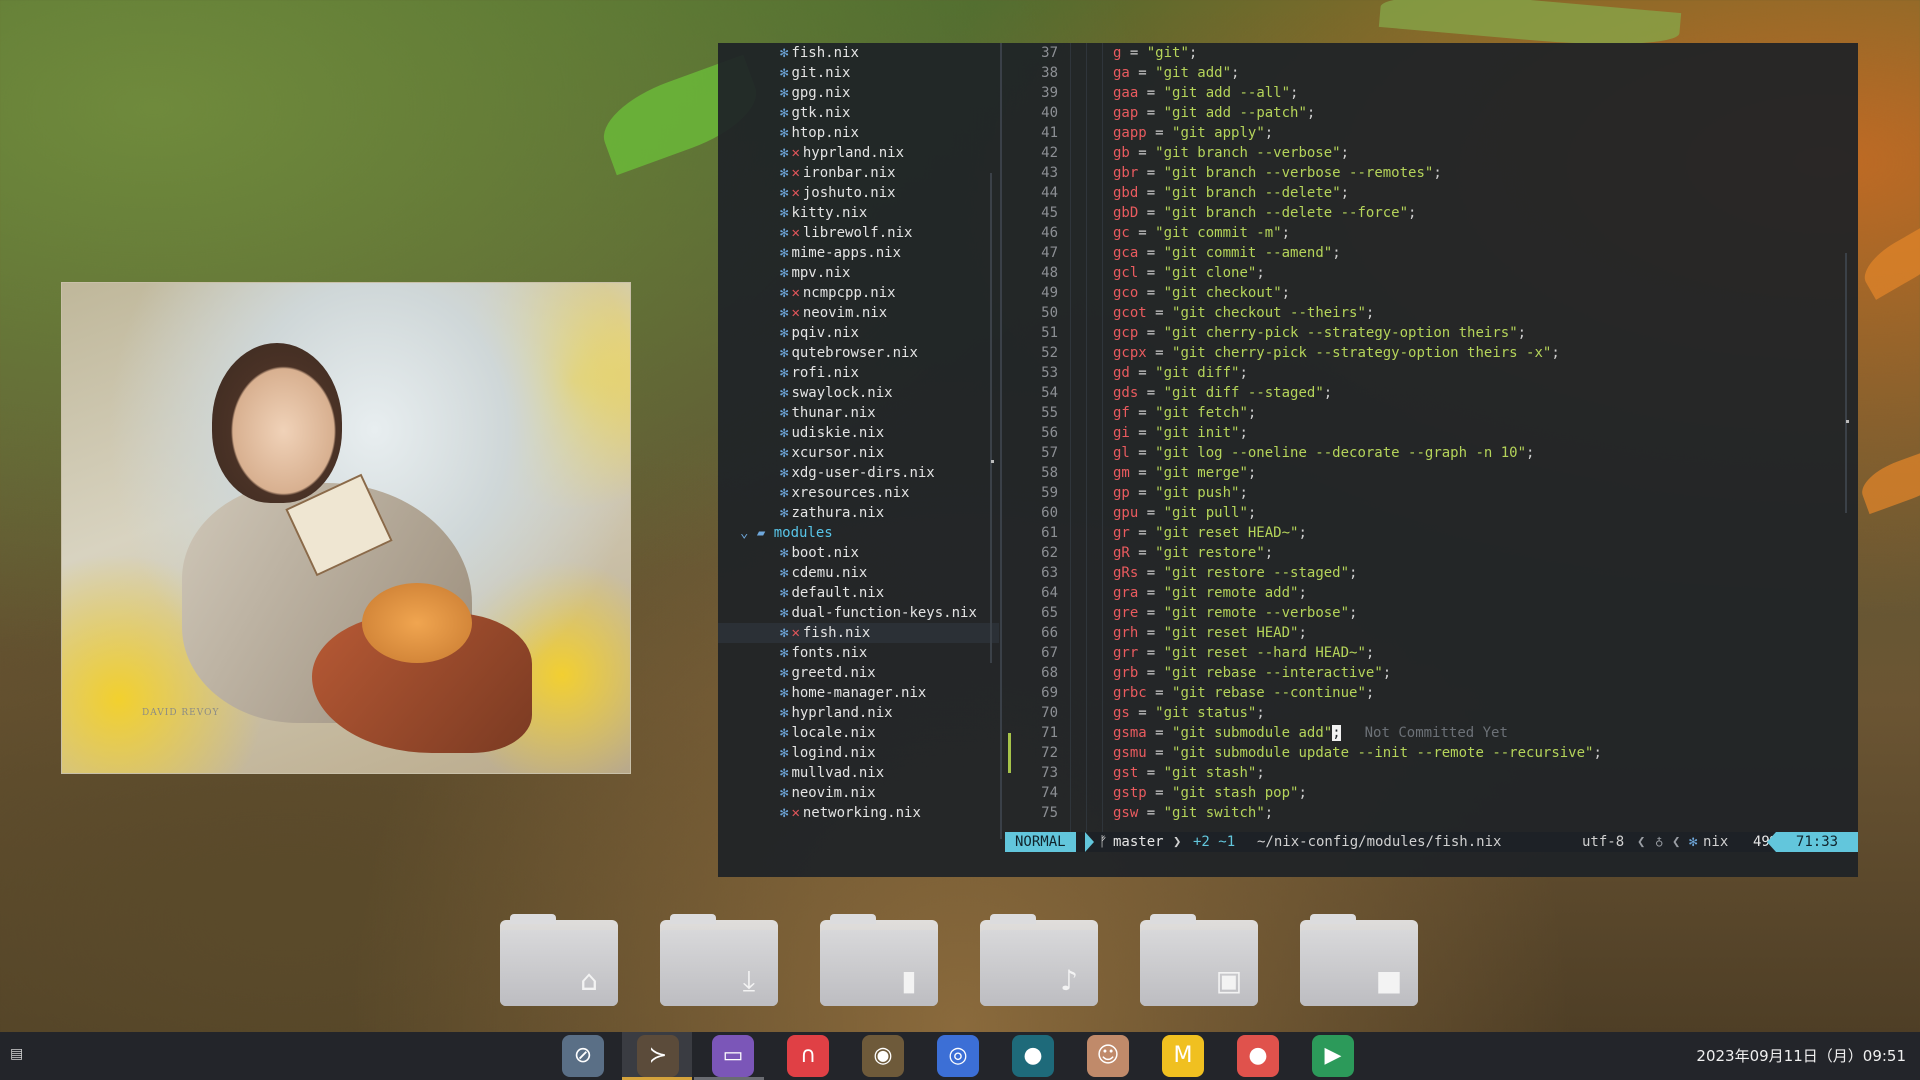  What do you see at coordinates (1189, 773) in the screenshot?
I see `code-line: gst = "git stash";` at bounding box center [1189, 773].